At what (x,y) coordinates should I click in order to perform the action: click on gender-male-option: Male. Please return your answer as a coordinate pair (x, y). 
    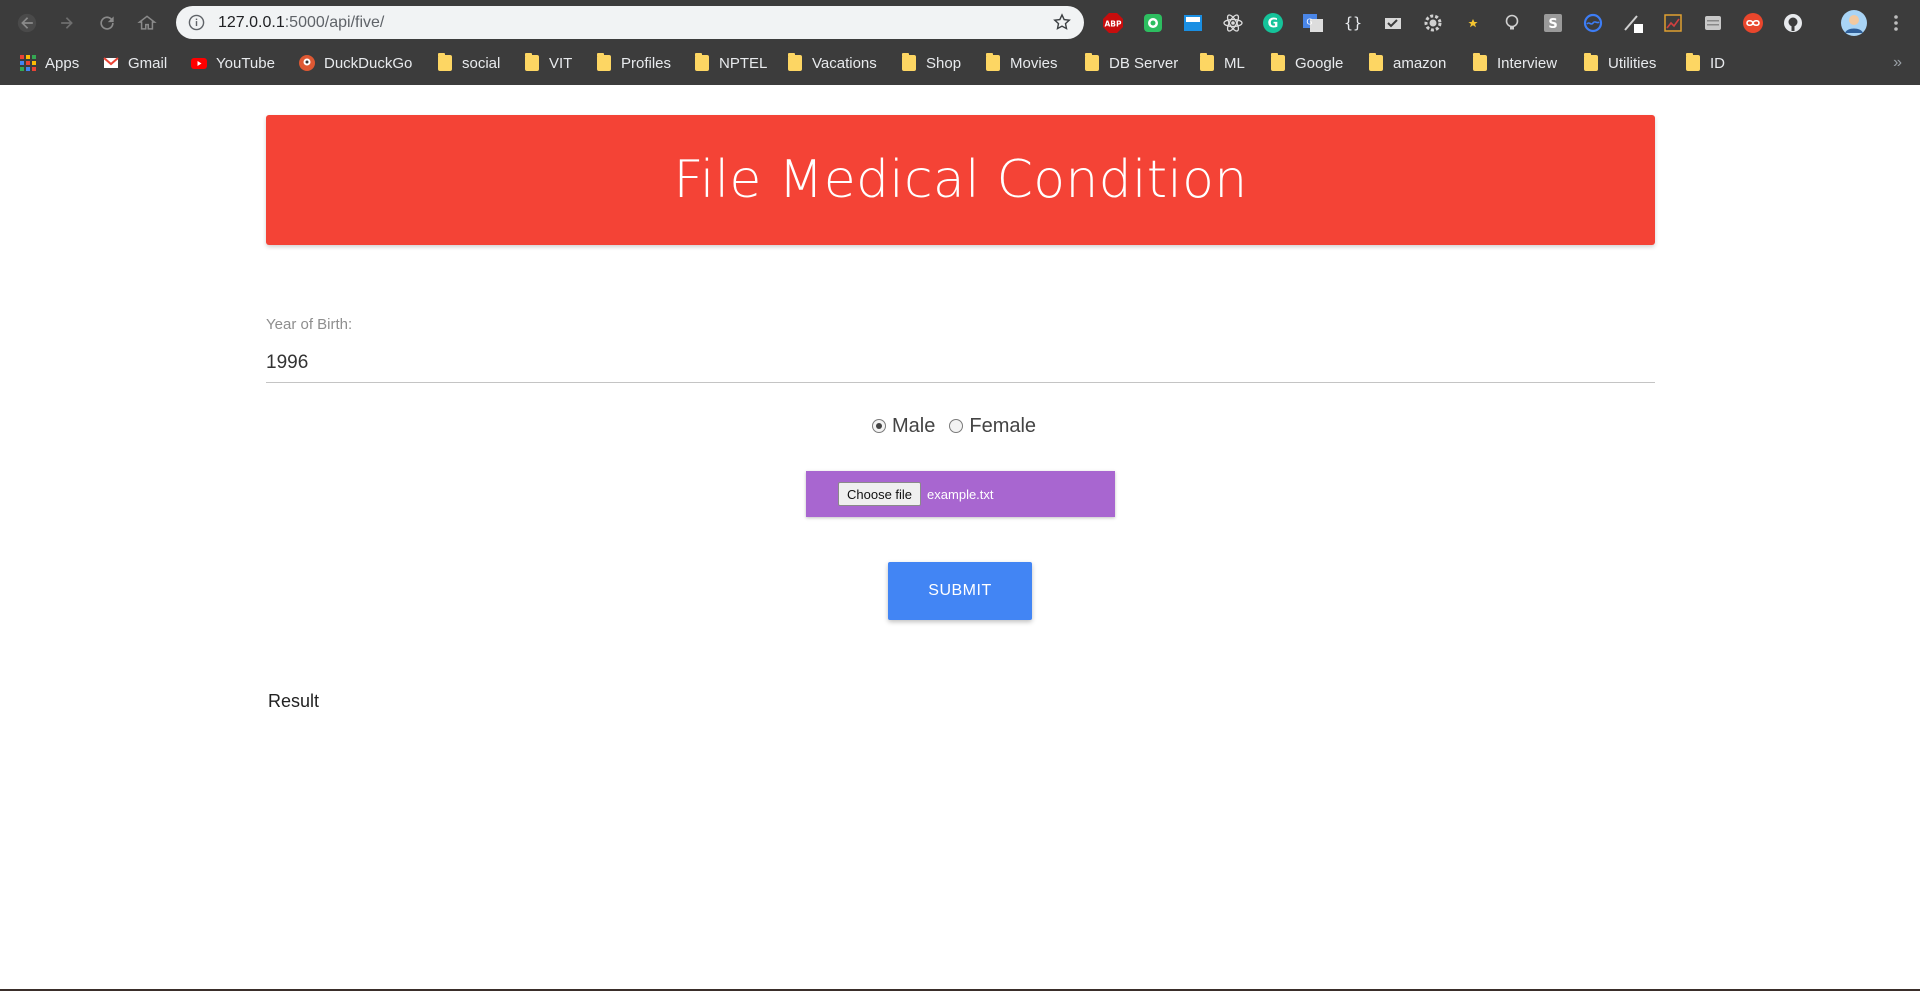
    Looking at the image, I should click on (903, 426).